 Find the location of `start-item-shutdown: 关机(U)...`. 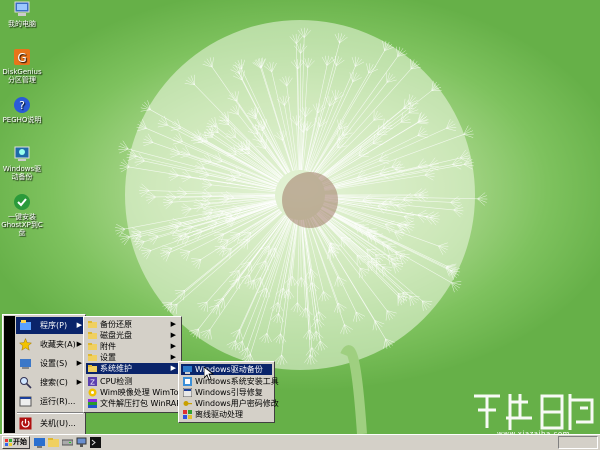

start-item-shutdown: 关机(U)... is located at coordinates (50, 423).